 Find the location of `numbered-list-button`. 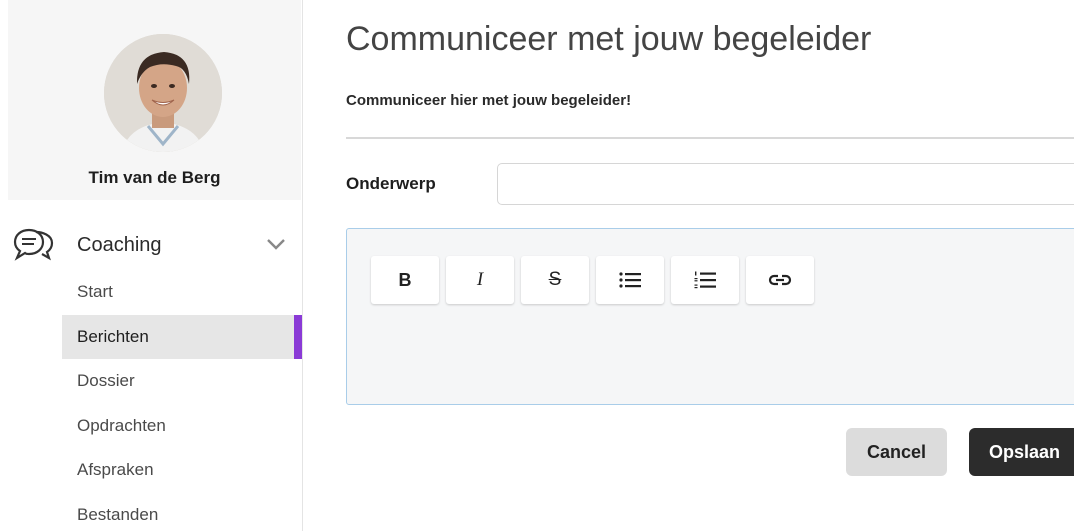

numbered-list-button is located at coordinates (705, 280).